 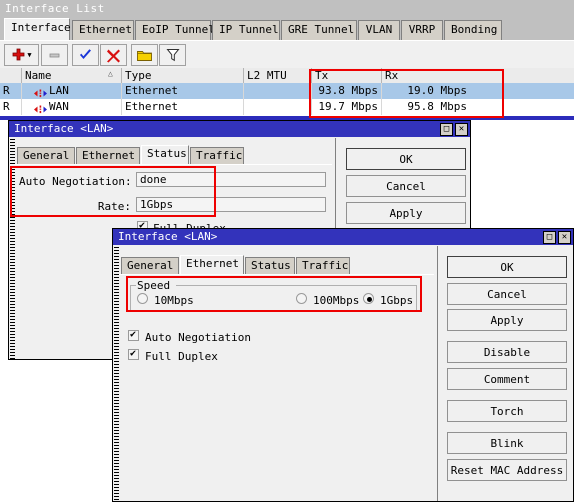 What do you see at coordinates (212, 264) in the screenshot?
I see `dialog-ethernet-tab-ethernet: Ethernet` at bounding box center [212, 264].